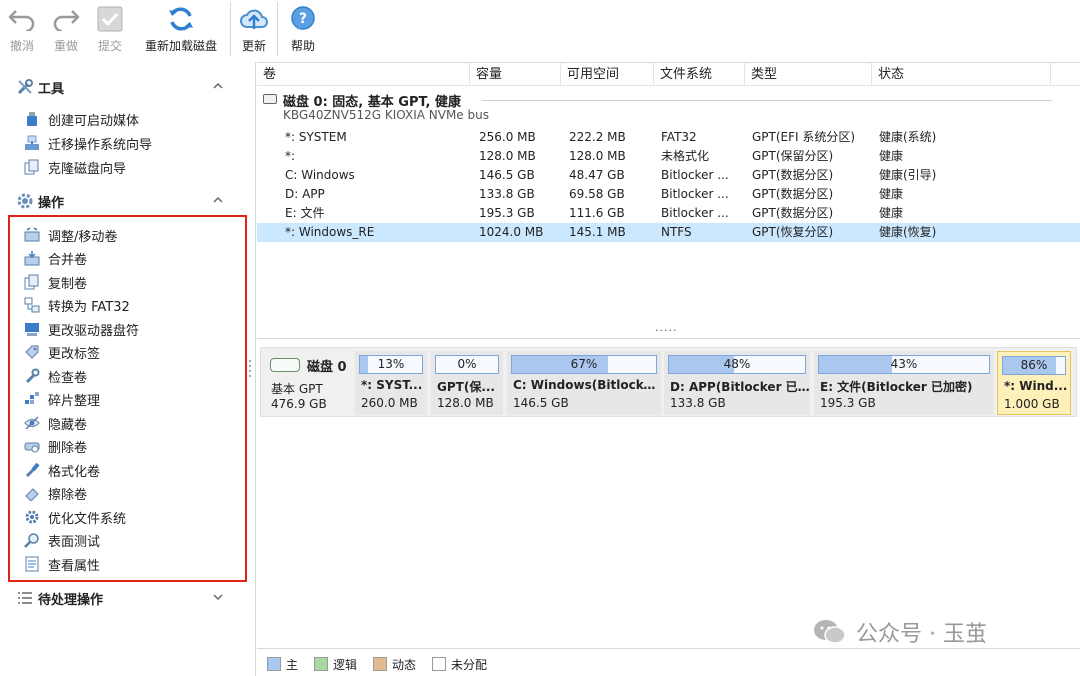 This screenshot has height=676, width=1080. I want to click on update-button: 更新, so click(254, 29).